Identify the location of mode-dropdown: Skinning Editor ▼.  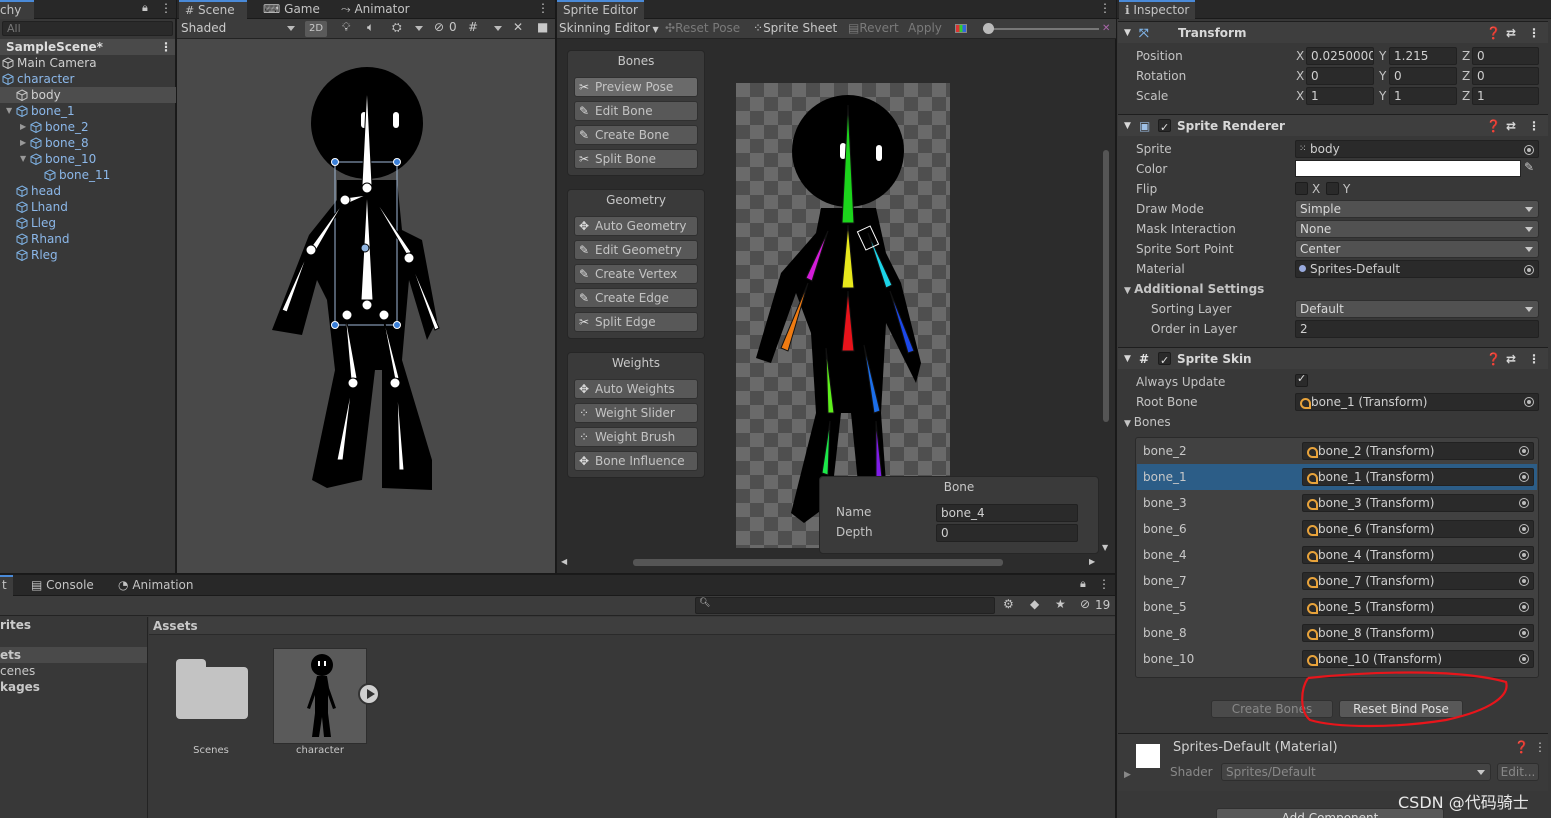
(609, 29).